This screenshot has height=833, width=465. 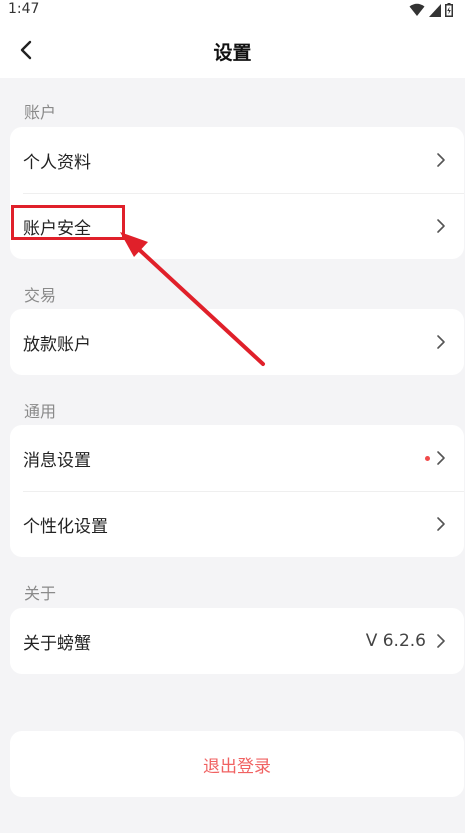 I want to click on row-label: 个性化设置, so click(x=65, y=526).